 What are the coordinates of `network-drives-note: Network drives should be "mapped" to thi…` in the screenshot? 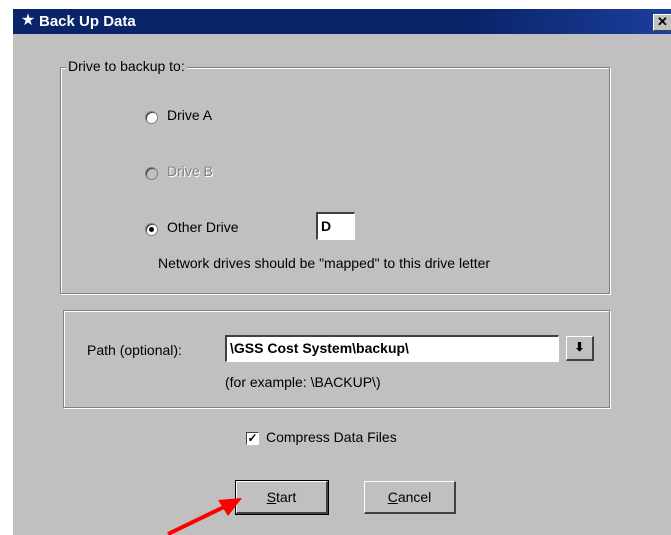 It's located at (324, 263).